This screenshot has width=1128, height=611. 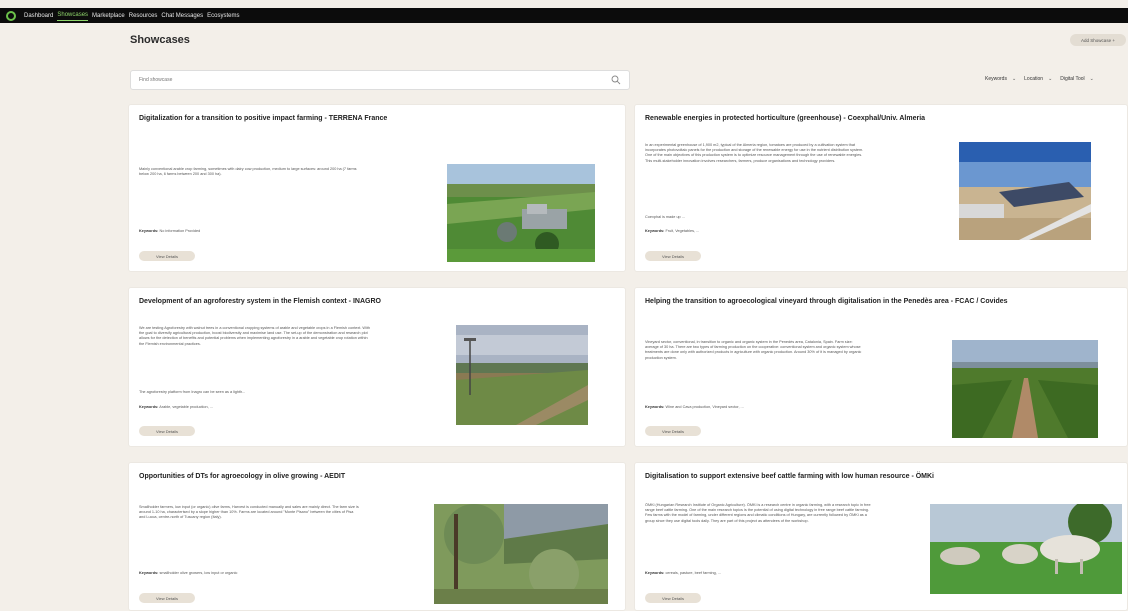 I want to click on nav-item-ecosystems: Ecosystems, so click(x=223, y=16).